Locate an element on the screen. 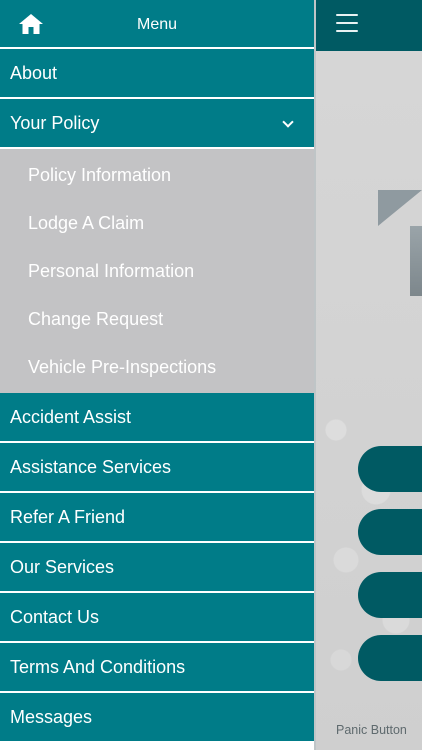 This screenshot has height=750, width=422. panic-button is located at coordinates (390, 658).